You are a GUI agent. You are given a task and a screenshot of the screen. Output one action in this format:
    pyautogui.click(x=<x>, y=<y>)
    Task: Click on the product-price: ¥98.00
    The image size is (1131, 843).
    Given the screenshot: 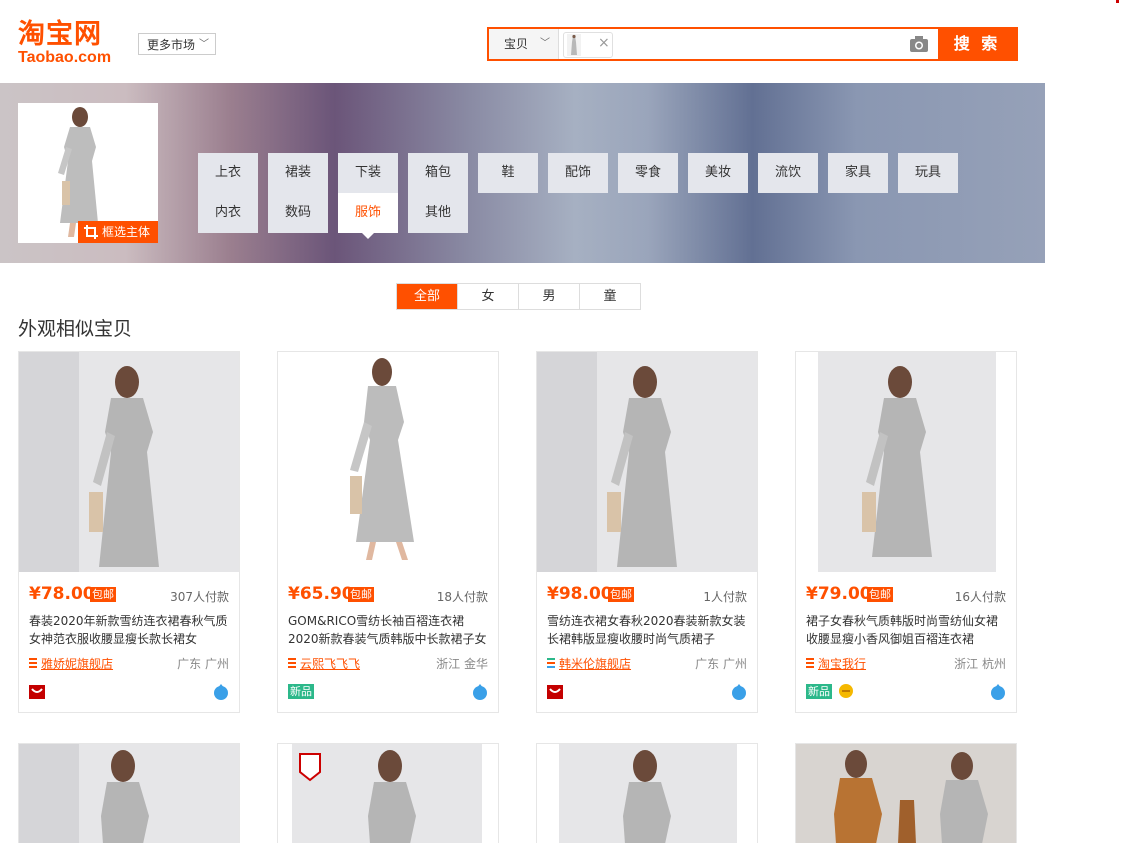 What is the action you would take?
    pyautogui.click(x=580, y=594)
    